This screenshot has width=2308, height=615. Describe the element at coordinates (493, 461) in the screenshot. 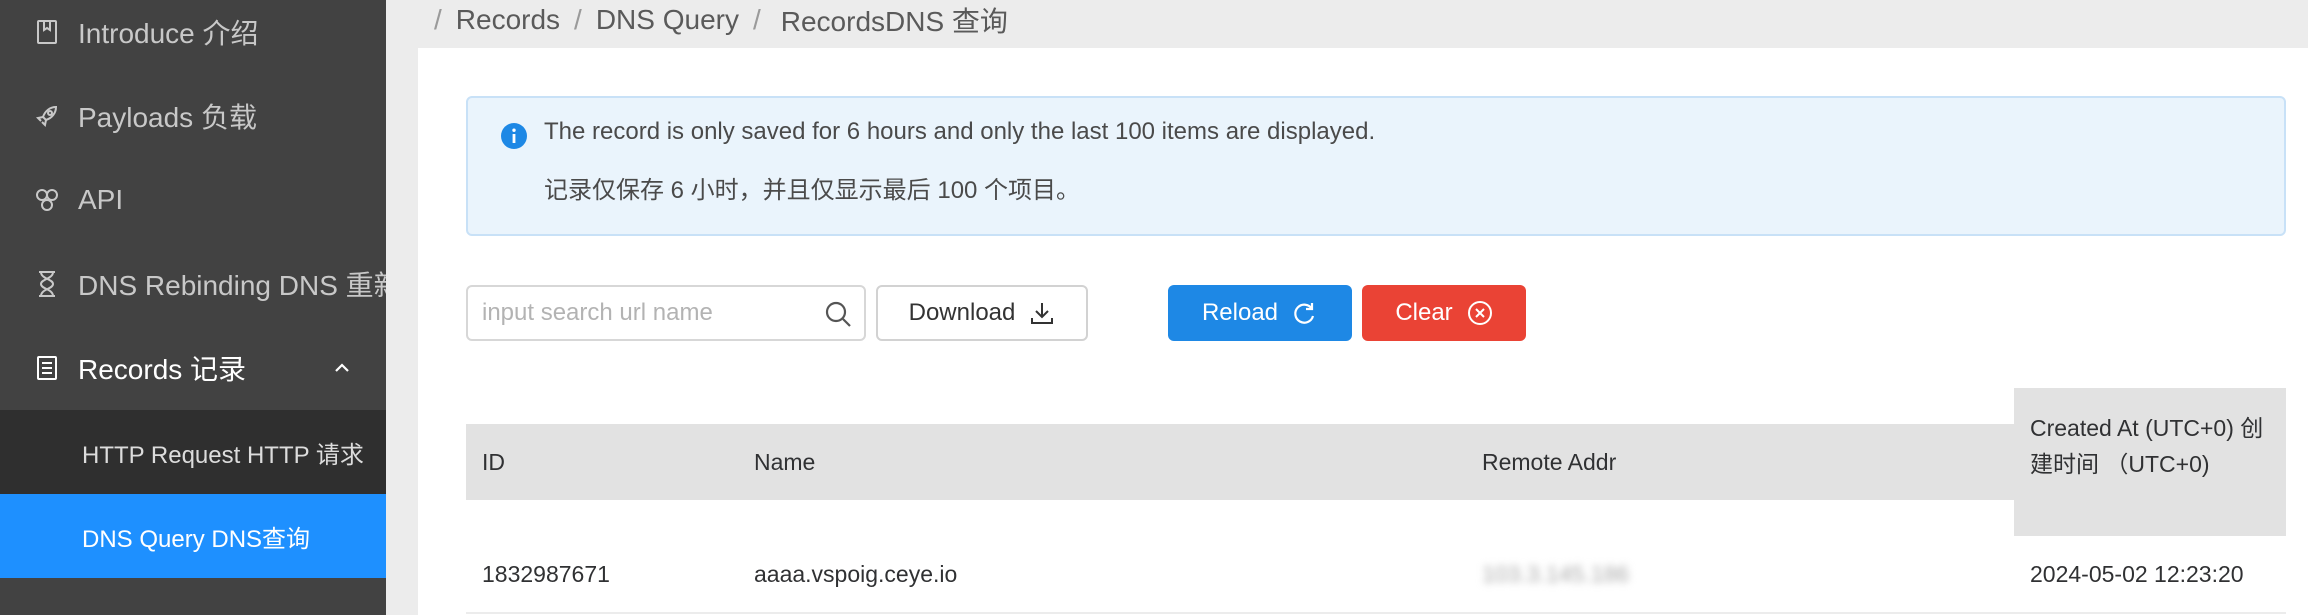

I see `table-header-id: ID` at that location.